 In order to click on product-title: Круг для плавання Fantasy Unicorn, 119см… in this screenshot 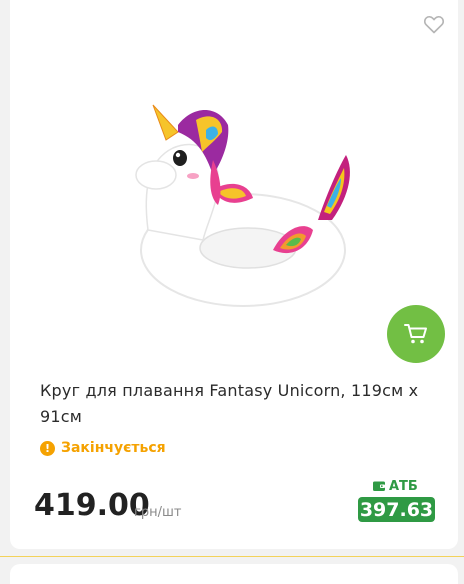, I will do `click(240, 404)`.